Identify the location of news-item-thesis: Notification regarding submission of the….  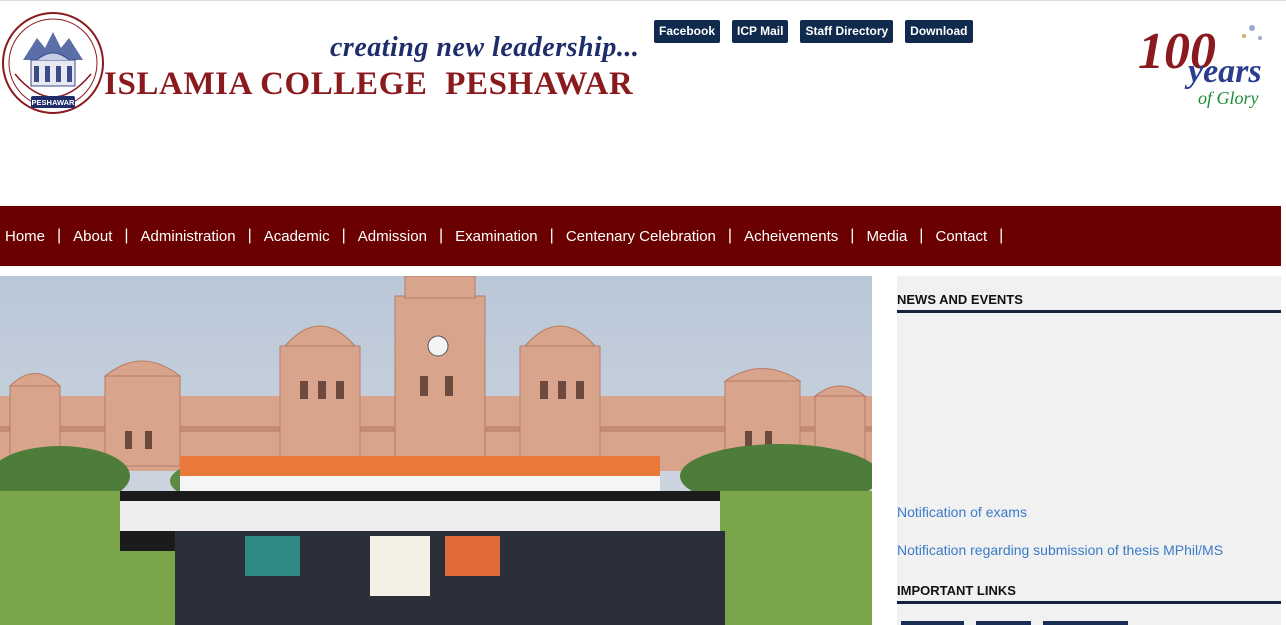
(1060, 550).